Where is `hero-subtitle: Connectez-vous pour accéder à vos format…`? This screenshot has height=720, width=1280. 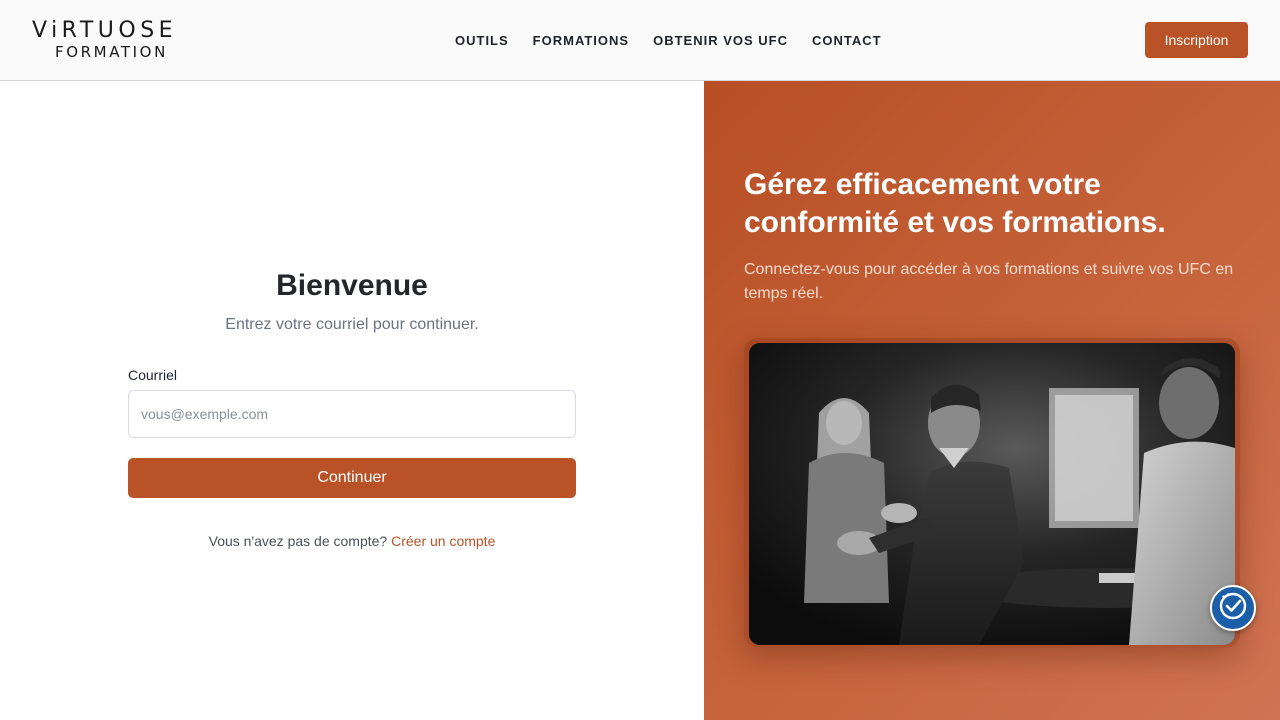
hero-subtitle: Connectez-vous pour accéder à vos format… is located at coordinates (989, 281).